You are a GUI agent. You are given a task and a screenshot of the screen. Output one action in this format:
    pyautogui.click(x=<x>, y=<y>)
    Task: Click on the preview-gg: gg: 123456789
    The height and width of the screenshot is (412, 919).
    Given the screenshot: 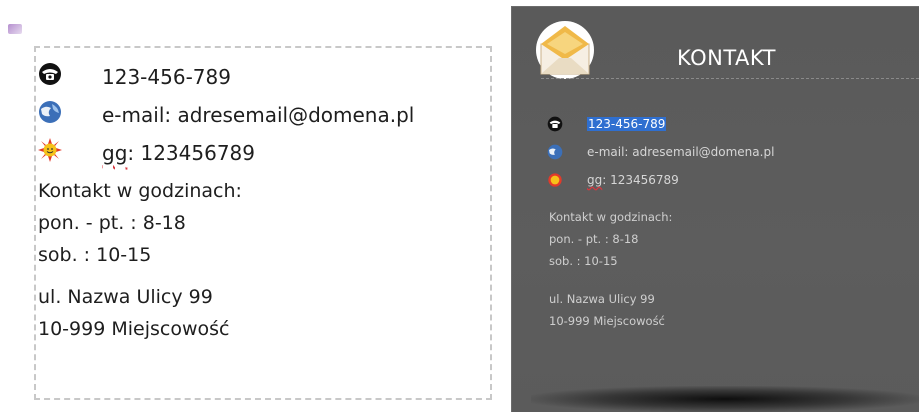 What is the action you would take?
    pyautogui.click(x=633, y=180)
    